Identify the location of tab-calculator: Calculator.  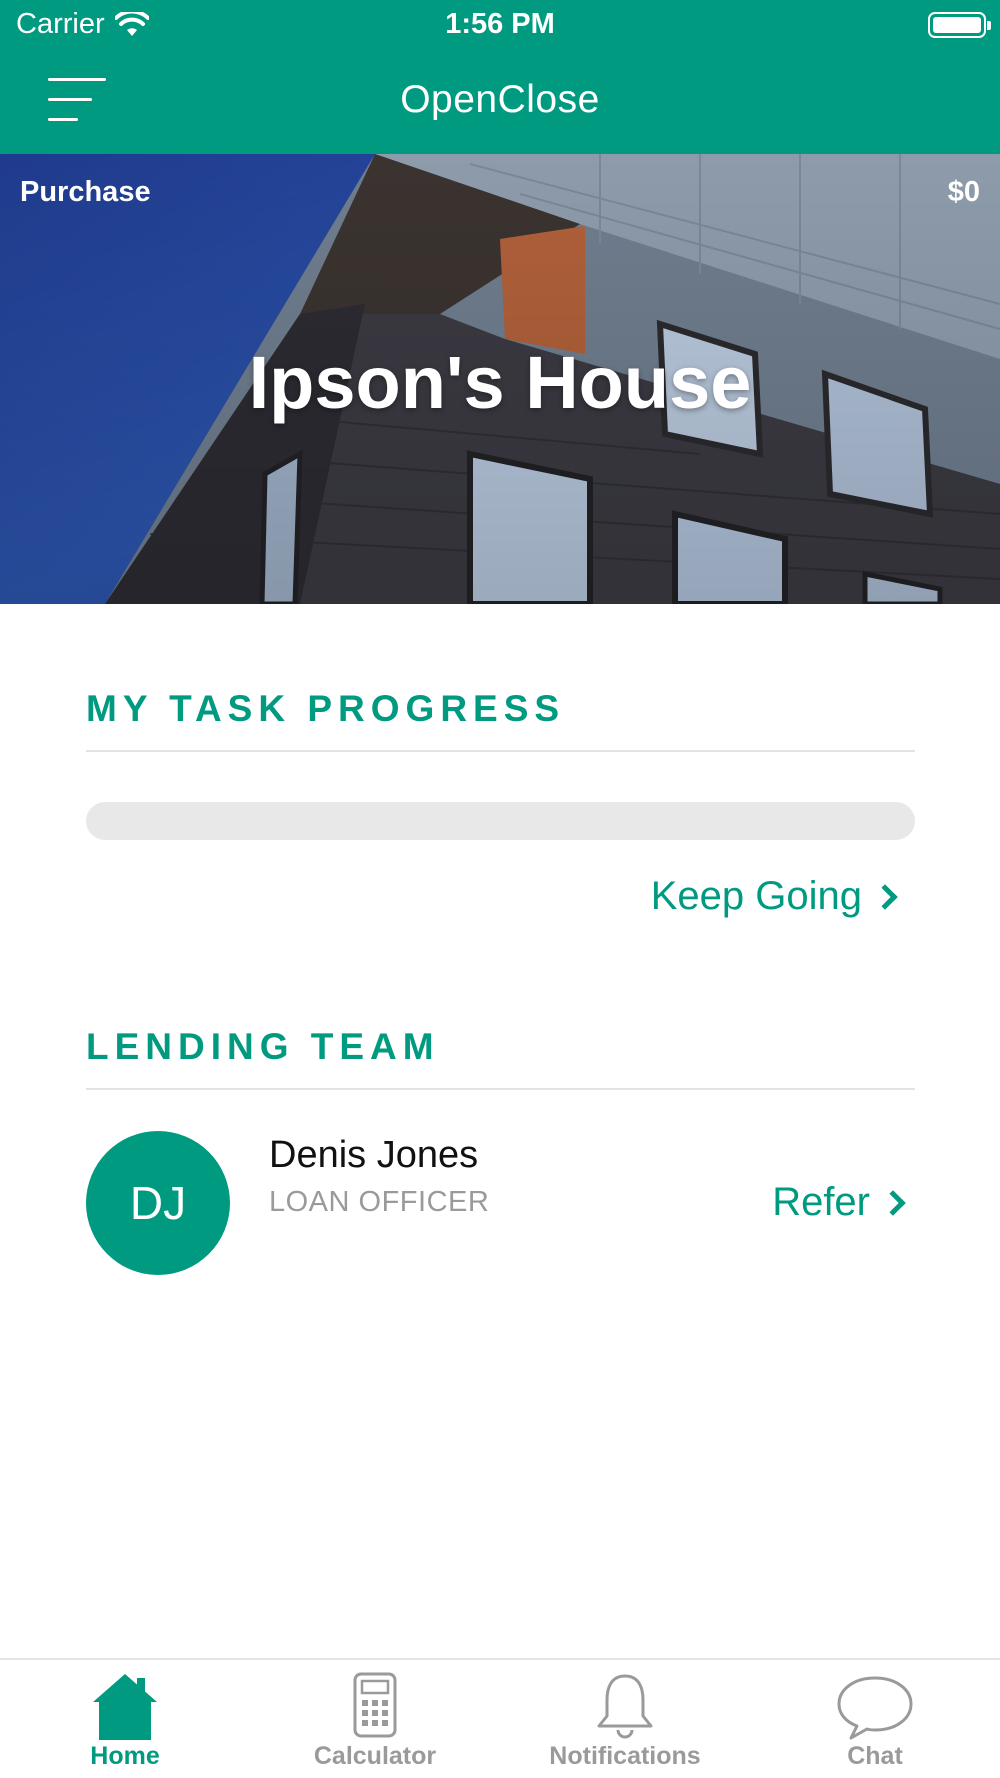
(375, 1719).